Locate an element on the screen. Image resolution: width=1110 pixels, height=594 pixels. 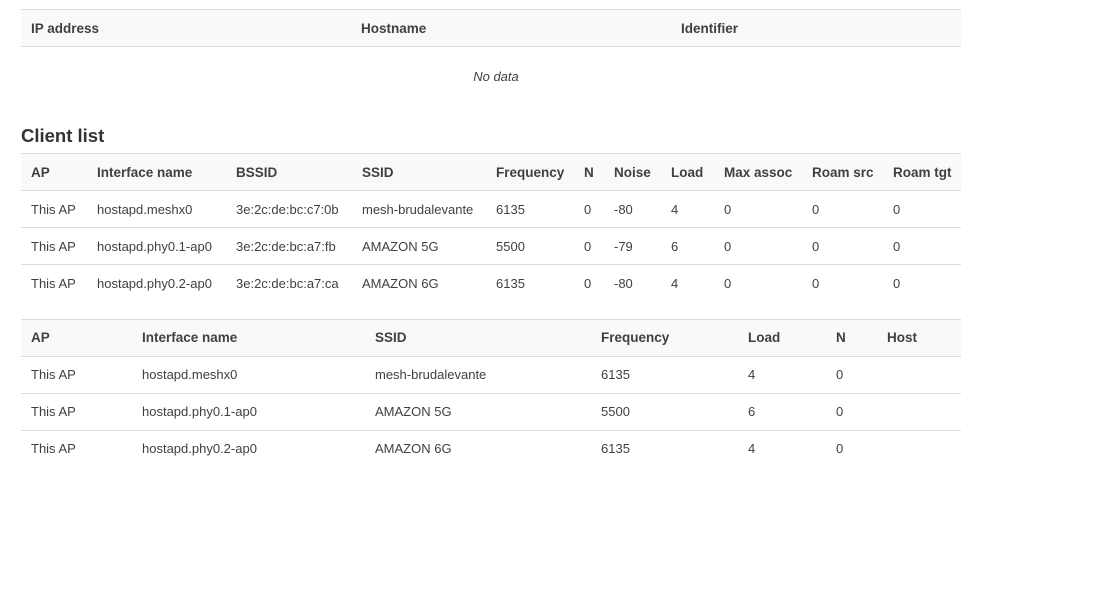
column-header-hostname: Hostname is located at coordinates (511, 28).